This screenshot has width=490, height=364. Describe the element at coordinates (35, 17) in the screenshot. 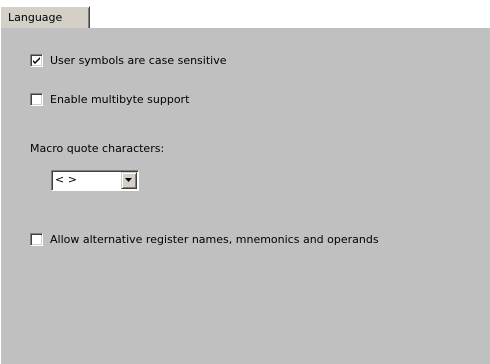

I see `tab-label: Language` at that location.